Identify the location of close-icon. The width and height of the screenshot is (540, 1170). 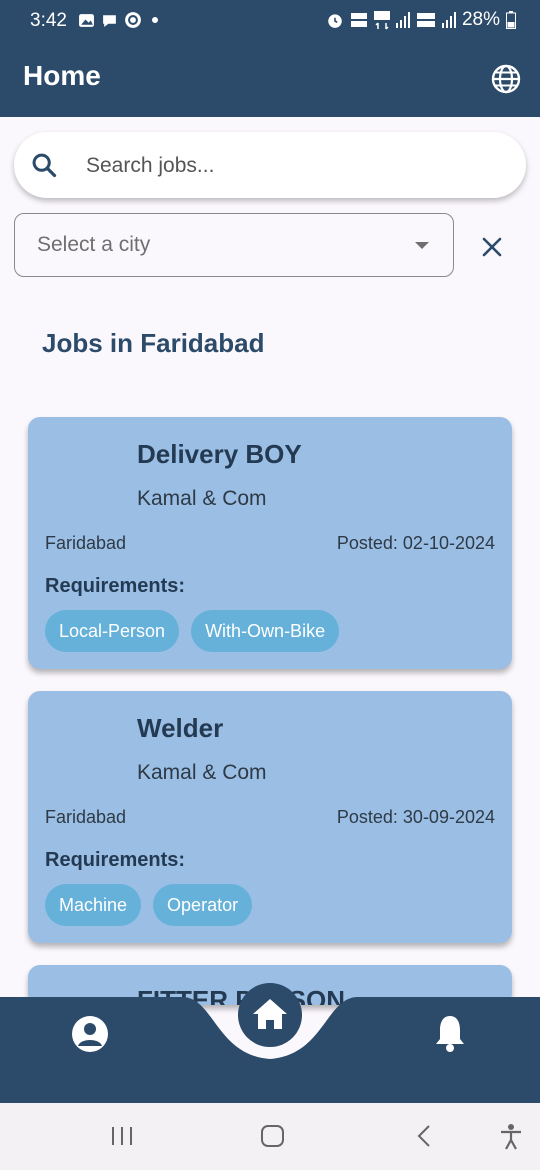
(492, 247).